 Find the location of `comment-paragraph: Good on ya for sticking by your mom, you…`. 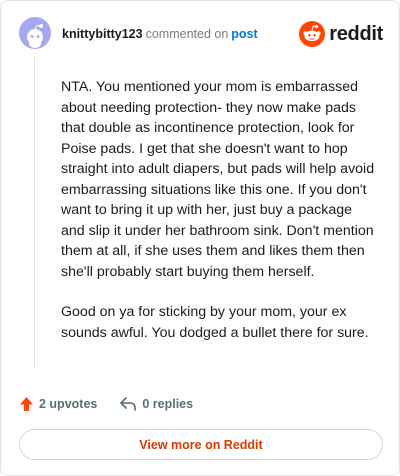

comment-paragraph: Good on ya for sticking by your mom, you… is located at coordinates (215, 322).